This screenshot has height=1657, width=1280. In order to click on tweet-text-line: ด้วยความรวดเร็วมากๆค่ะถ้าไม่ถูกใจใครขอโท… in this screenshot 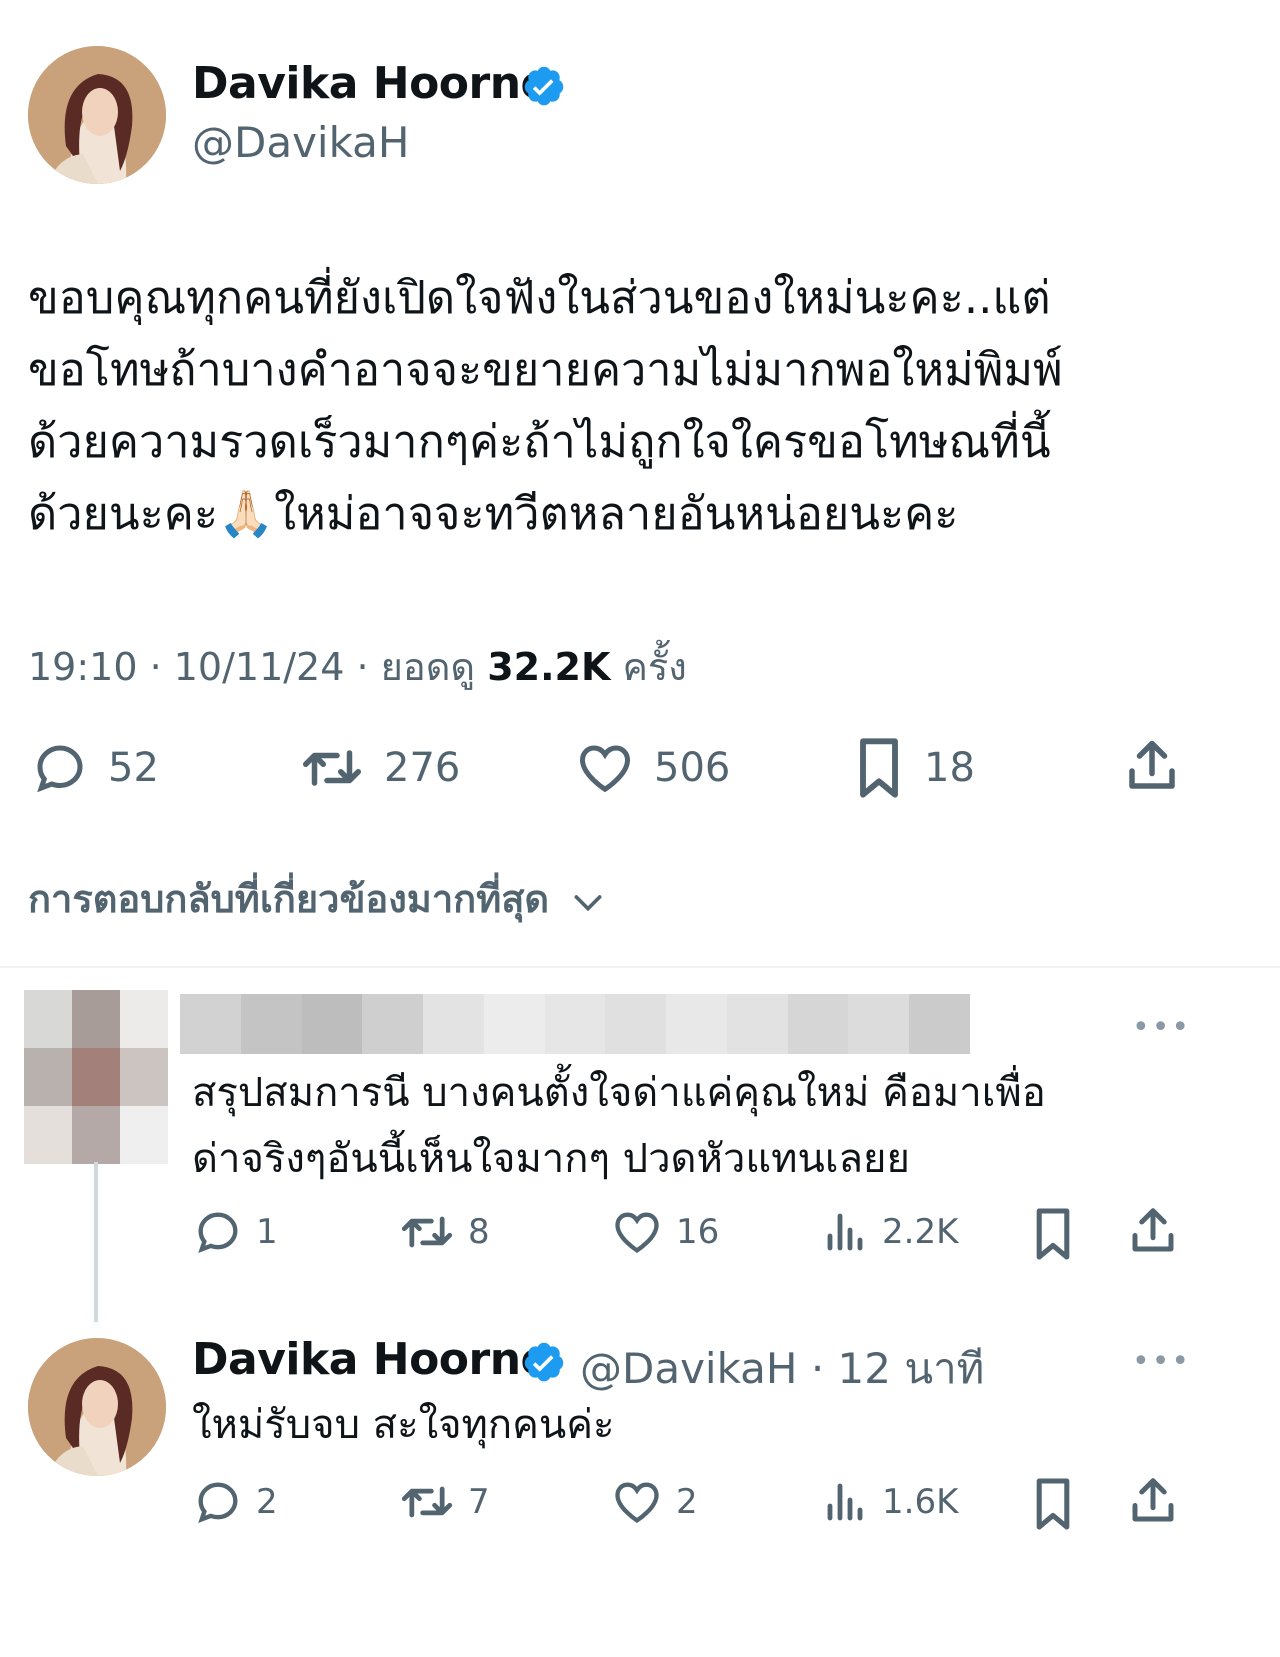, I will do `click(539, 441)`.